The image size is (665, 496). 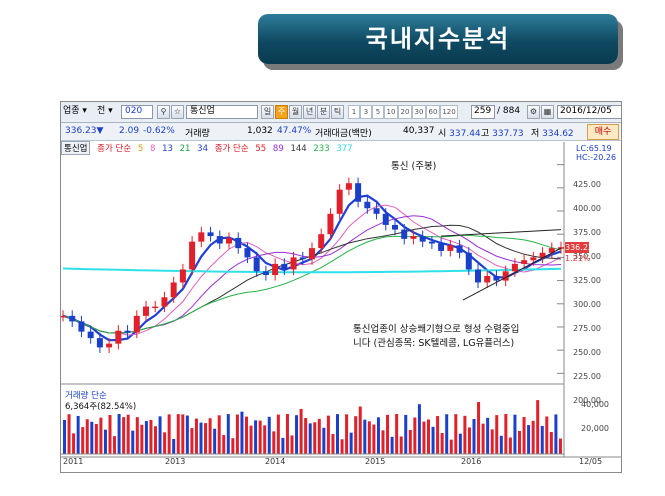 What do you see at coordinates (443, 42) in the screenshot?
I see `title-banner: 국내지수분석` at bounding box center [443, 42].